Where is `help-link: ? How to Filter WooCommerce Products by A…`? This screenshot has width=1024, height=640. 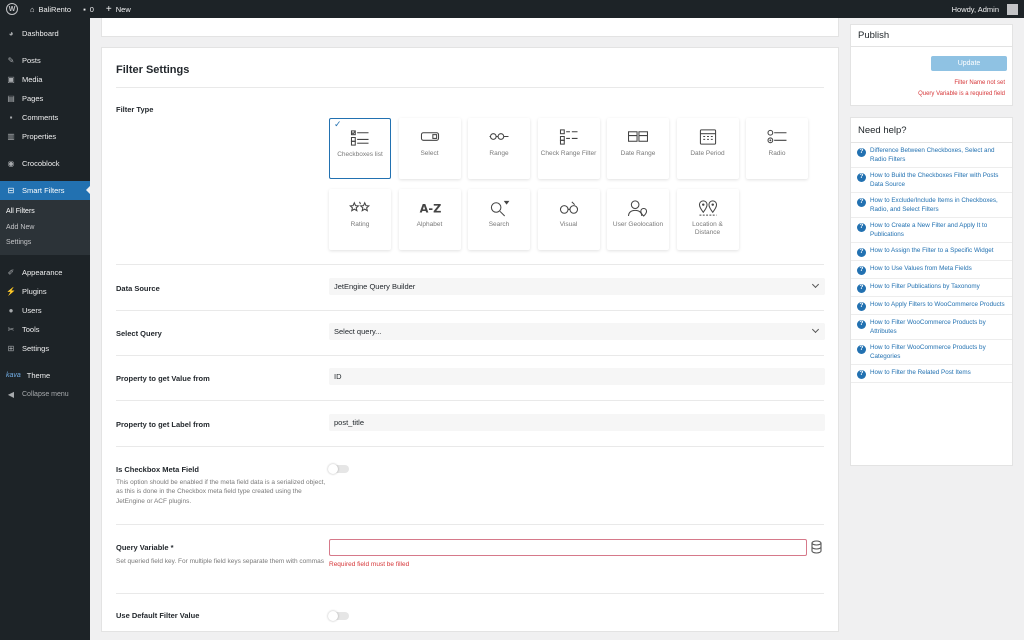 help-link: ? How to Filter WooCommerce Products by A… is located at coordinates (931, 327).